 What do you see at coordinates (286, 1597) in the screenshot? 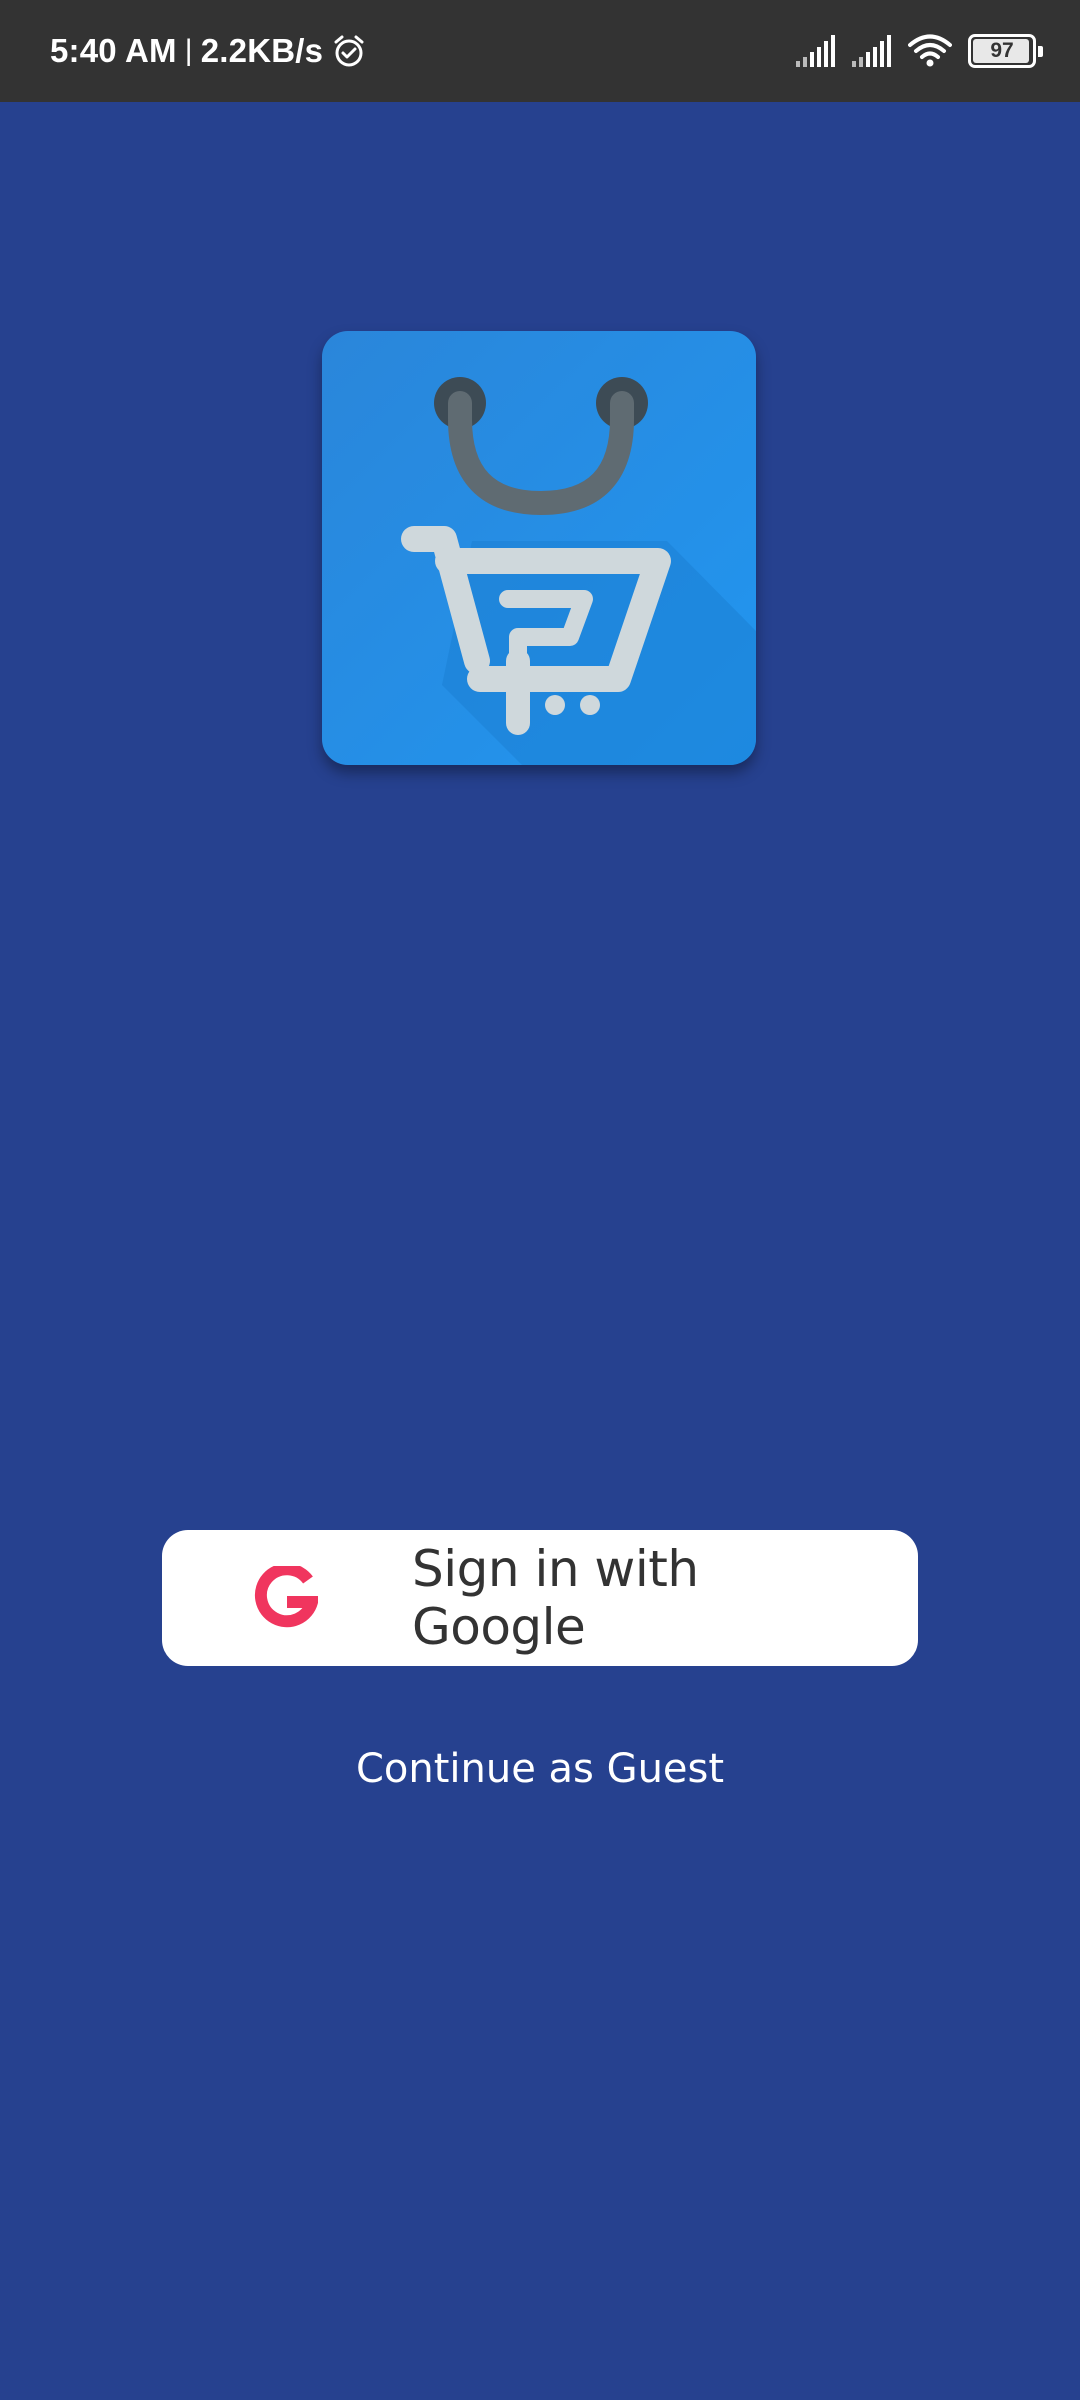
I see `google-g-icon` at bounding box center [286, 1597].